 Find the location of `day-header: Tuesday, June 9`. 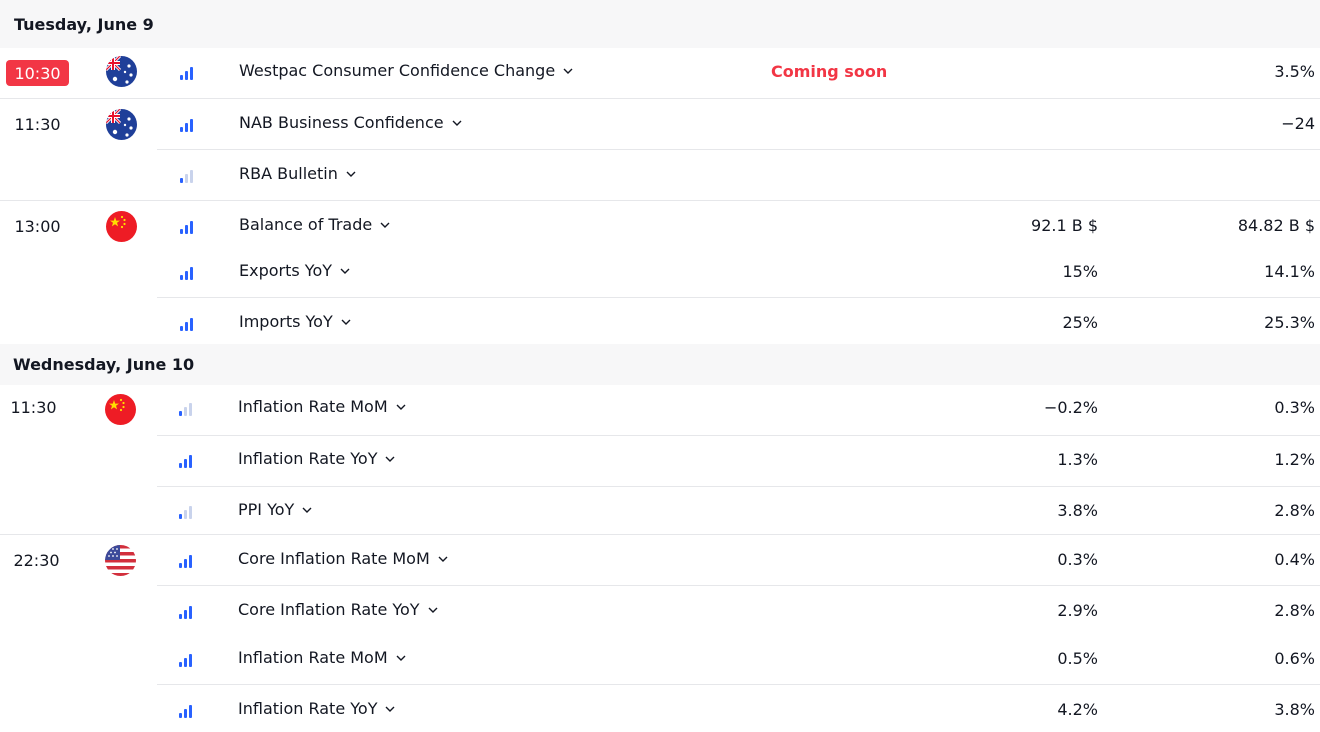

day-header: Tuesday, June 9 is located at coordinates (660, 24).